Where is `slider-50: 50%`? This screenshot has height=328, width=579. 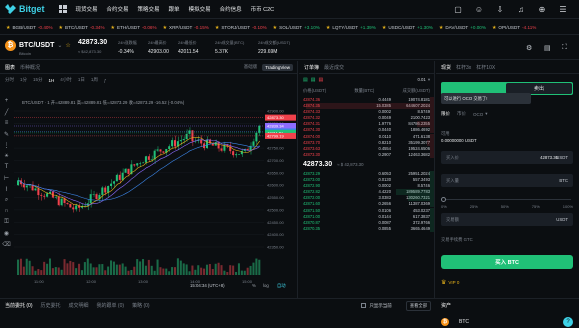
slider-50: 50% is located at coordinates (505, 206).